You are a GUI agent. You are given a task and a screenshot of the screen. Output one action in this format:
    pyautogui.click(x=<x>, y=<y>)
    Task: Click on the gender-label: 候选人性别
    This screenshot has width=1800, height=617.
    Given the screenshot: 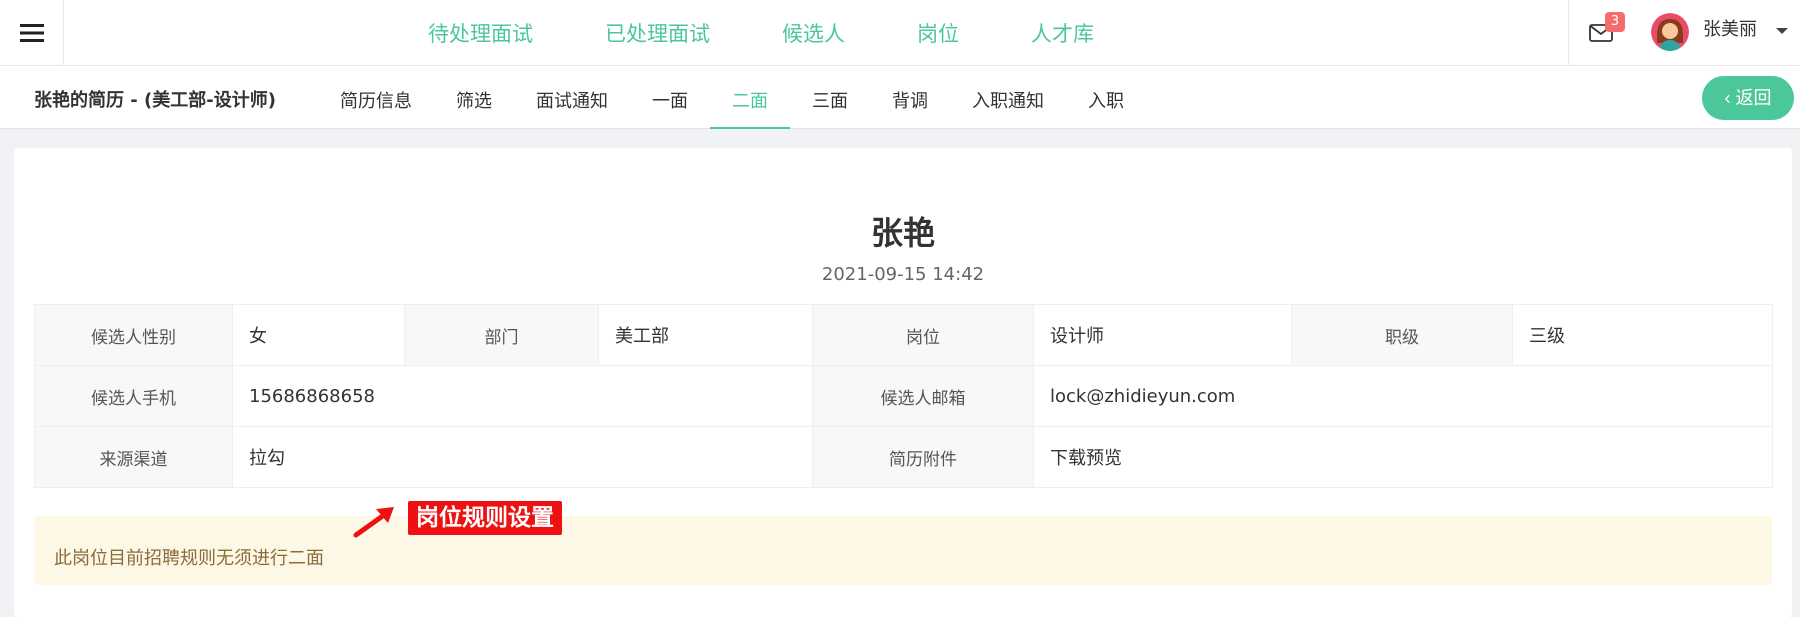 What is the action you would take?
    pyautogui.click(x=133, y=335)
    